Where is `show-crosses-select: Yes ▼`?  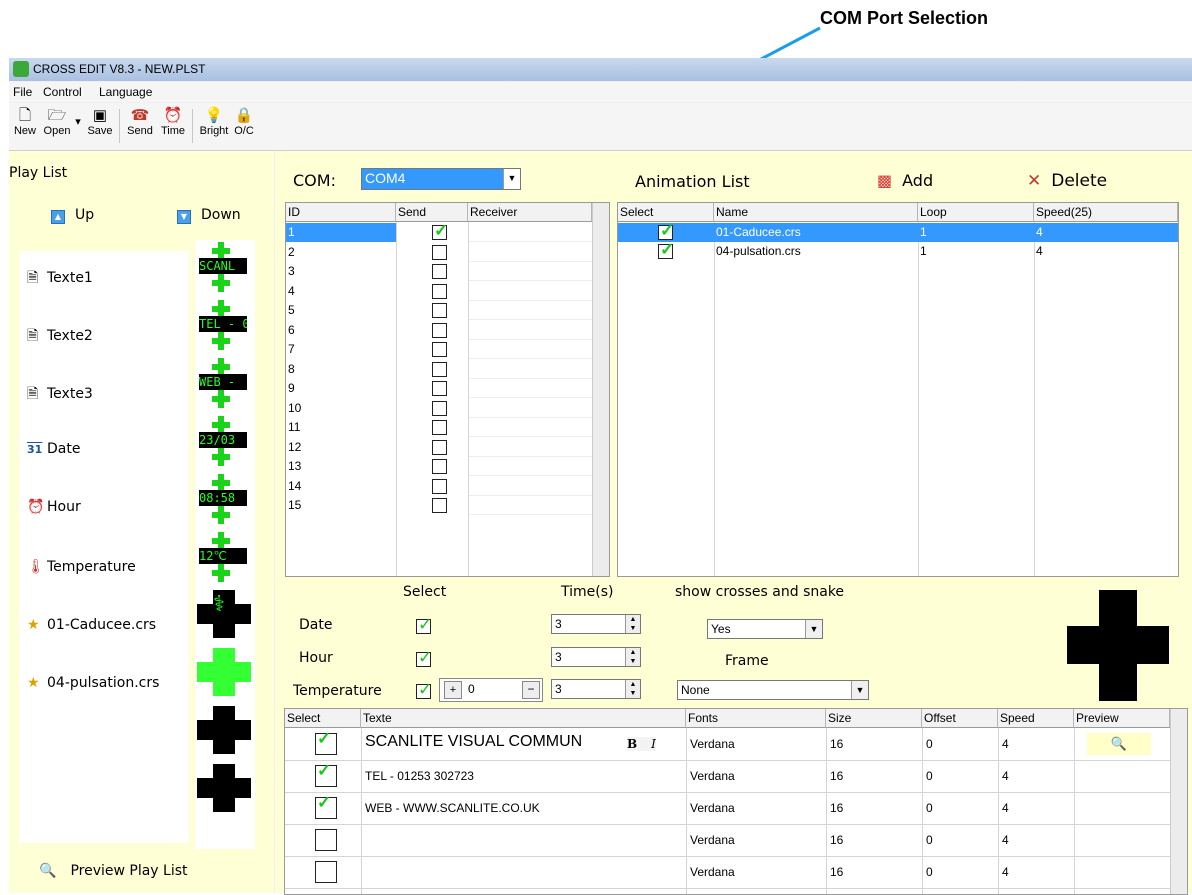
show-crosses-select: Yes ▼ is located at coordinates (765, 629).